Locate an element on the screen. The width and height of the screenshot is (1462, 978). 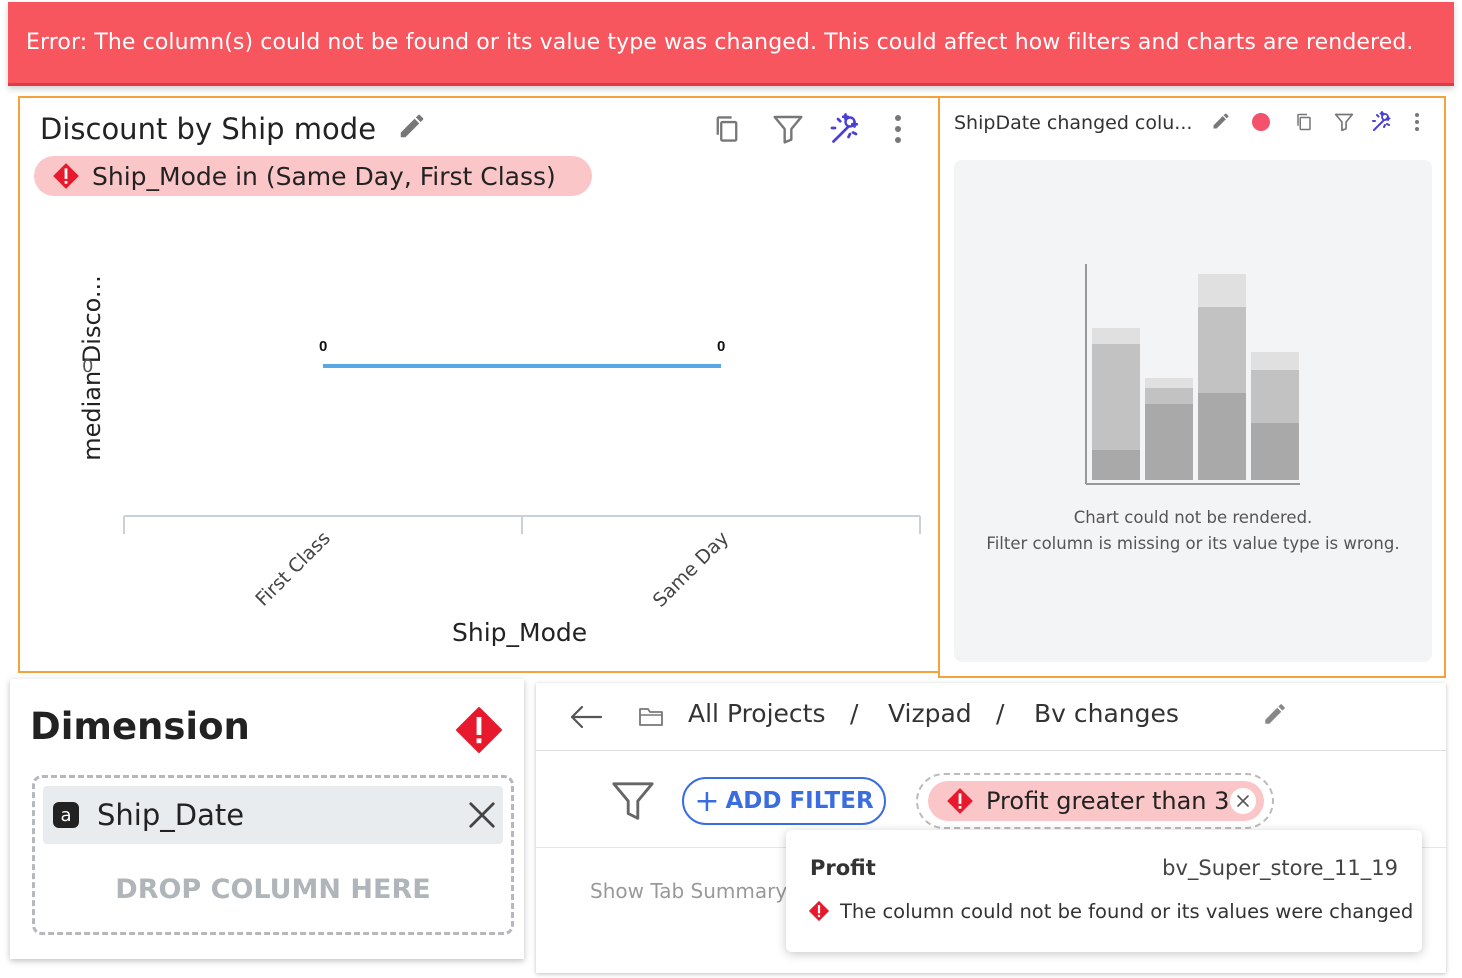
active-filter-pill: Profit greater than 3 is located at coordinates (1096, 801).